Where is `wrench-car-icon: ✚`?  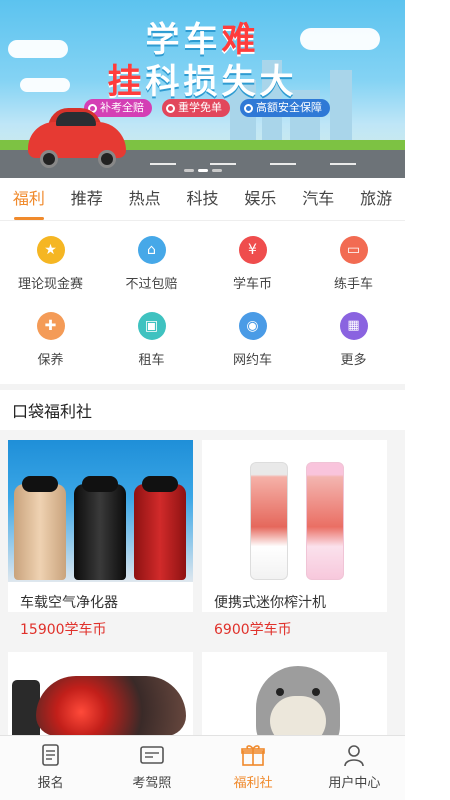
wrench-car-icon: ✚ is located at coordinates (50, 326).